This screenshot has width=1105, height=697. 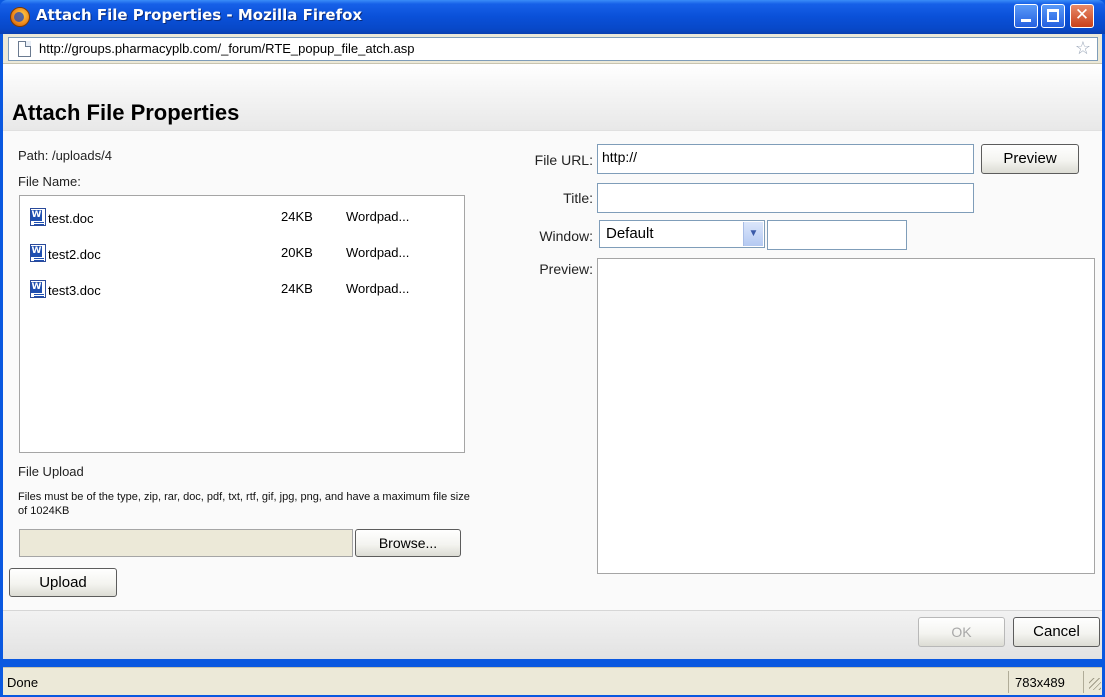 I want to click on chevron-down-icon: ▼, so click(x=753, y=234).